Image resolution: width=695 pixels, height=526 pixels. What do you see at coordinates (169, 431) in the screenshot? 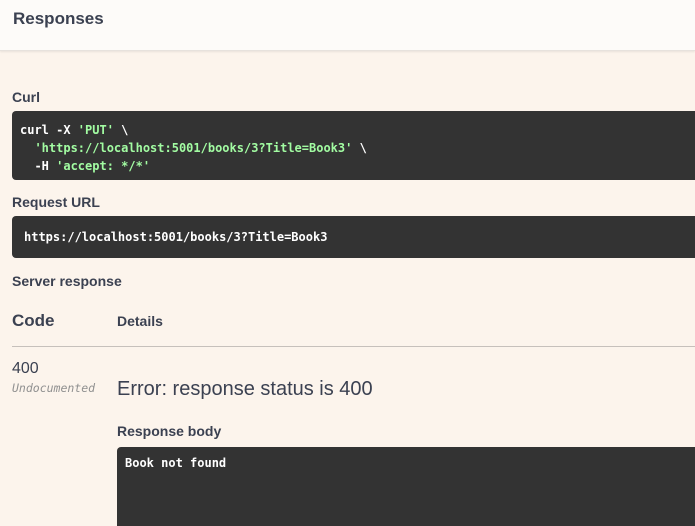
I see `response-body-label: Response body` at bounding box center [169, 431].